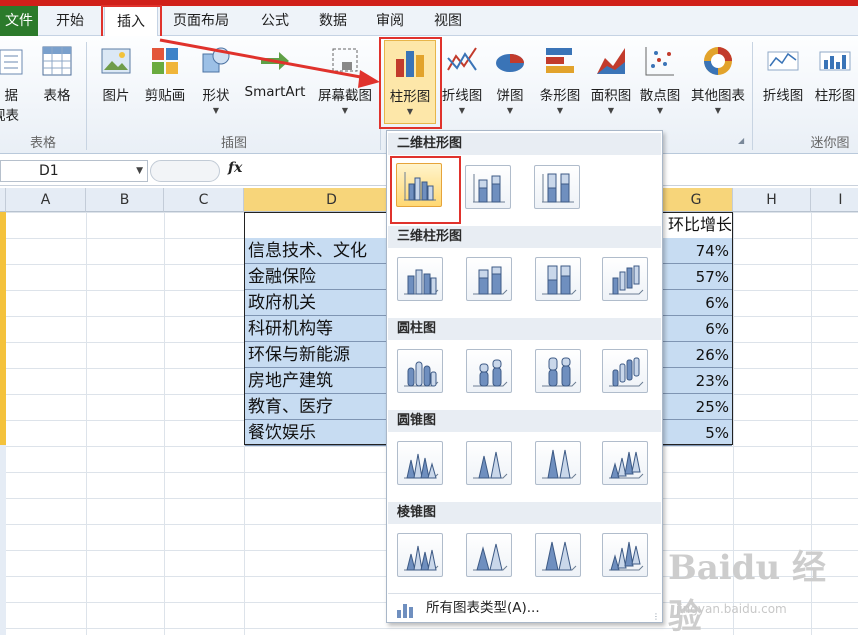  I want to click on chart-pyramid-3d, so click(625, 555).